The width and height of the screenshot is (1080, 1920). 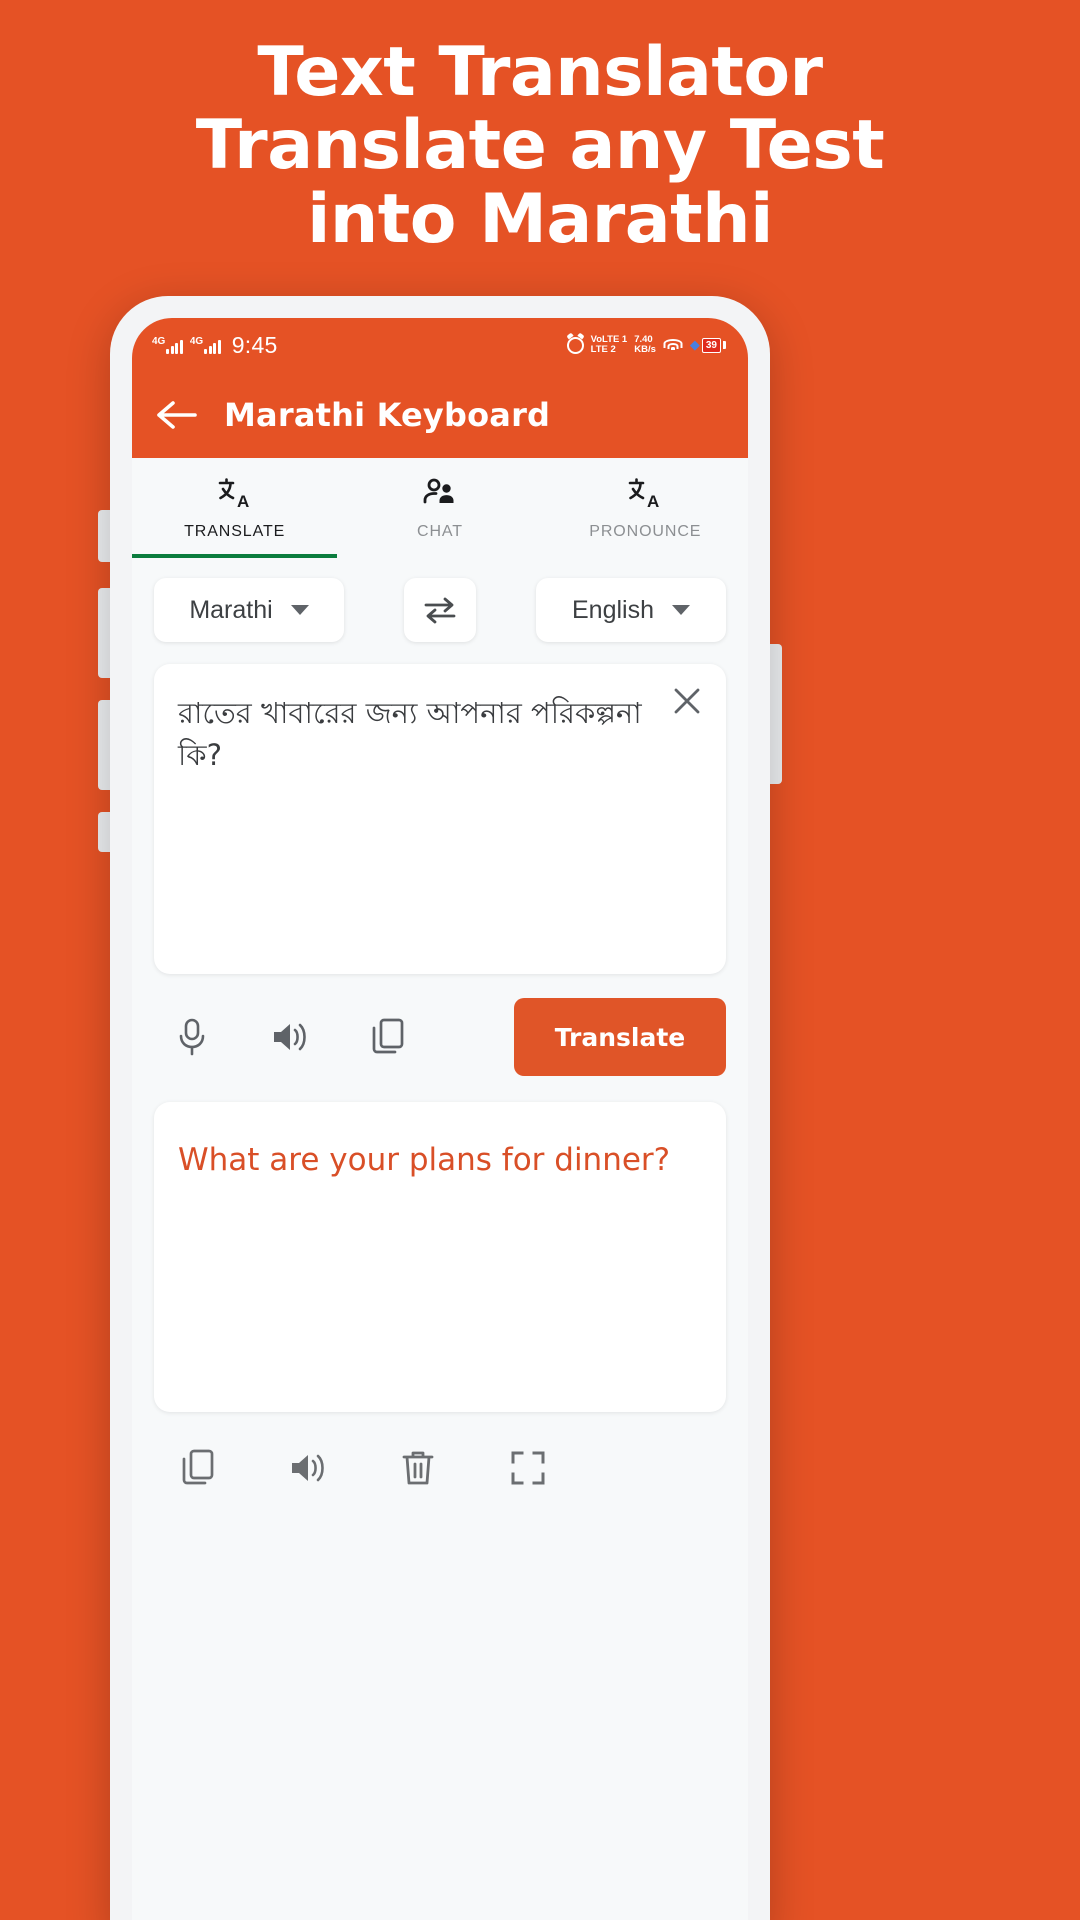 I want to click on battery-cap-icon, so click(x=724, y=345).